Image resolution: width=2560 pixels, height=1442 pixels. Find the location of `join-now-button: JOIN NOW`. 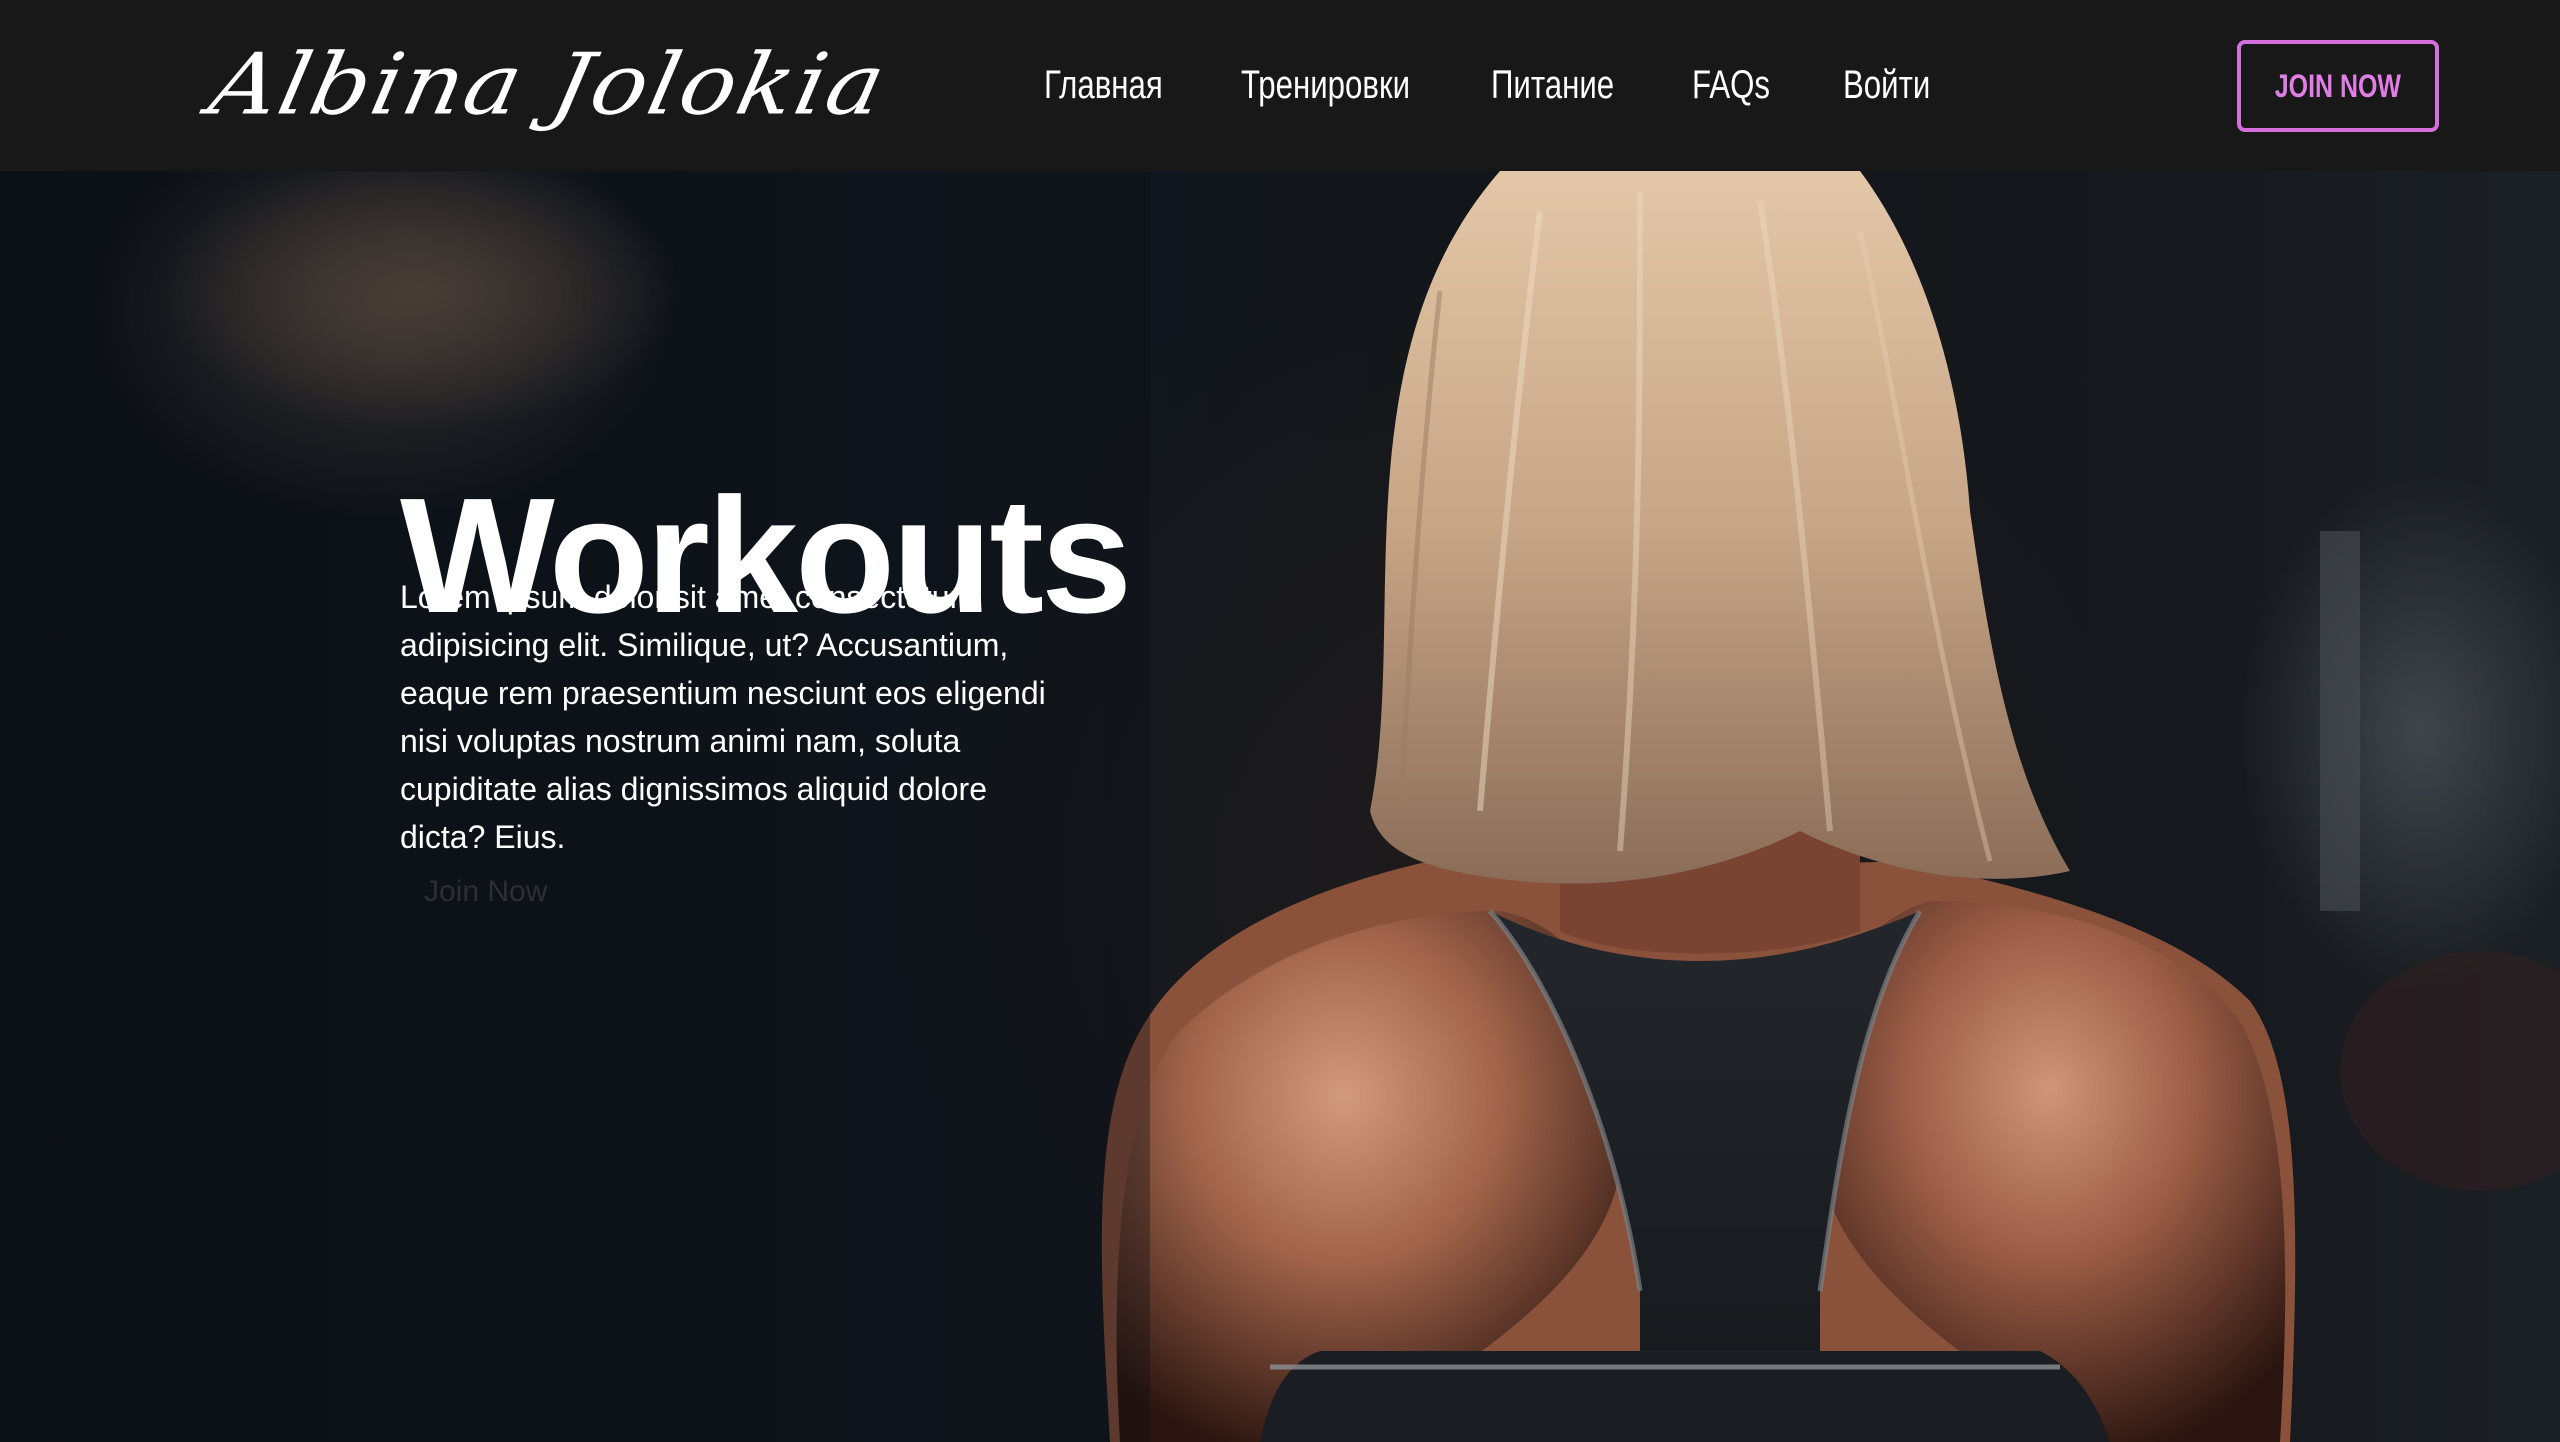

join-now-button: JOIN NOW is located at coordinates (2338, 86).